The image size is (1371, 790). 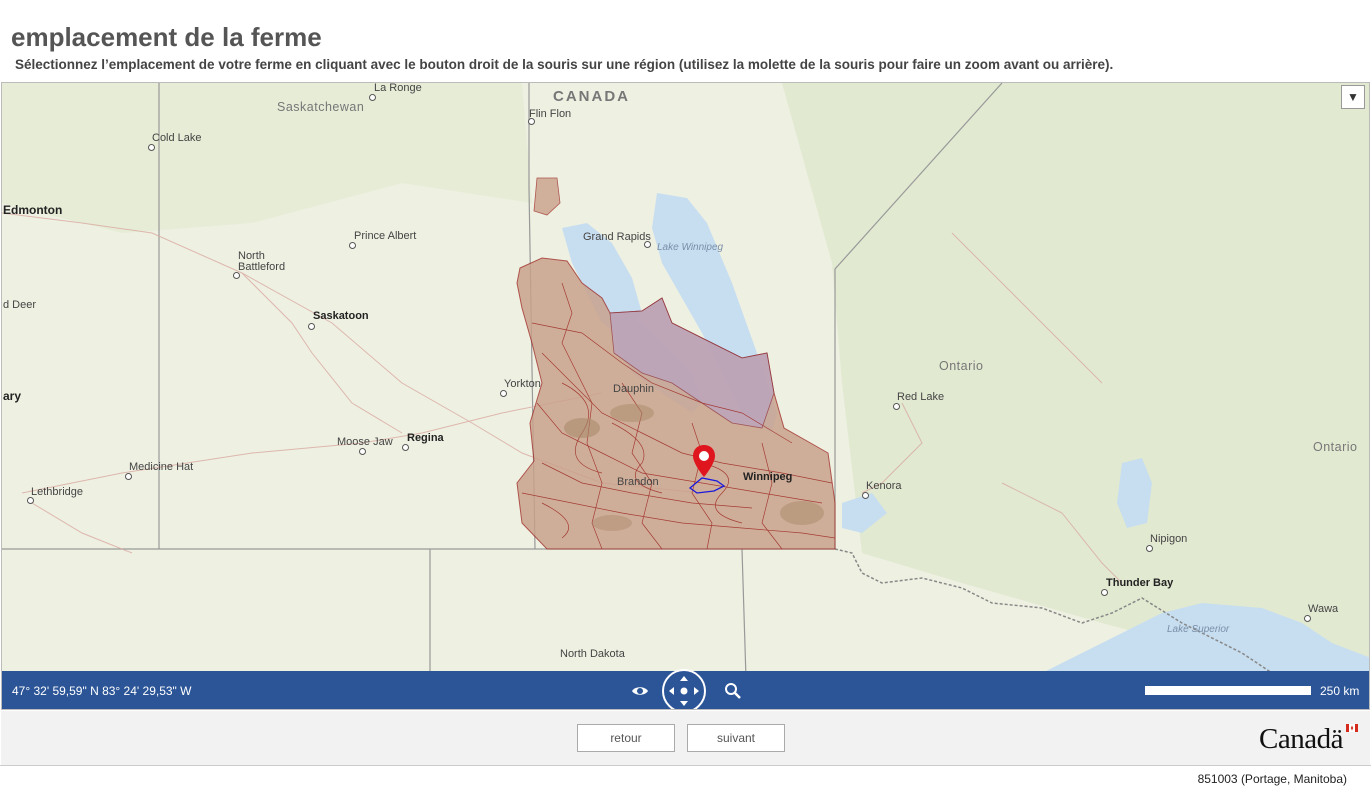 I want to click on label-regina: Regina, so click(x=425, y=438).